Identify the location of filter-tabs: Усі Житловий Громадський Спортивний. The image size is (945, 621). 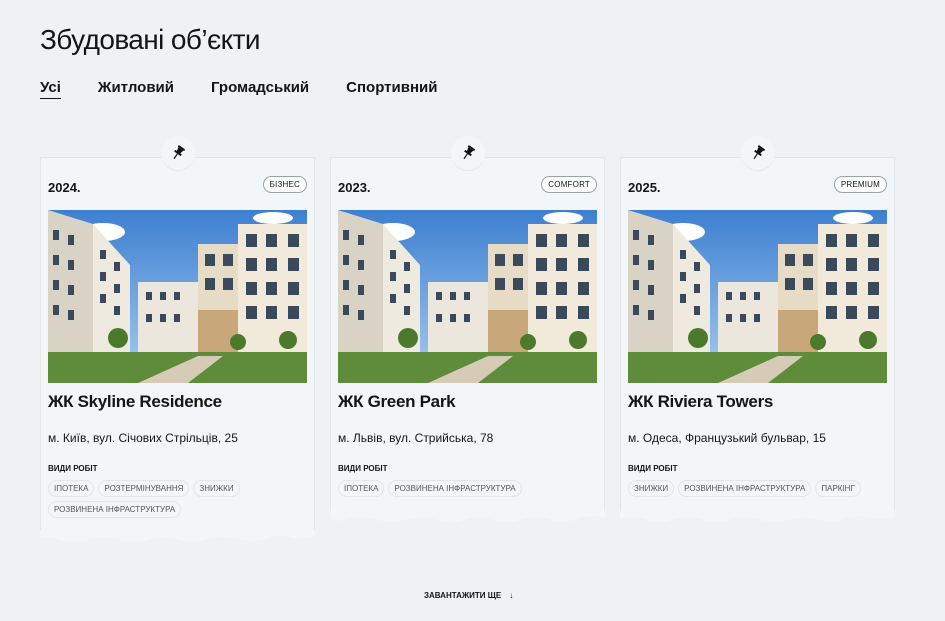
(257, 89).